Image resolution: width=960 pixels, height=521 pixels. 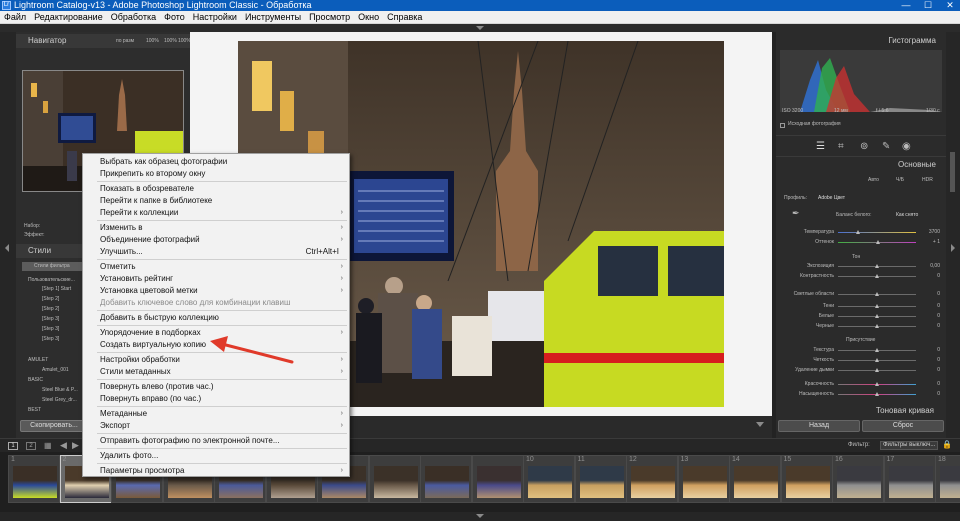 I want to click on zoom-100b: 100%, so click(x=170, y=41).